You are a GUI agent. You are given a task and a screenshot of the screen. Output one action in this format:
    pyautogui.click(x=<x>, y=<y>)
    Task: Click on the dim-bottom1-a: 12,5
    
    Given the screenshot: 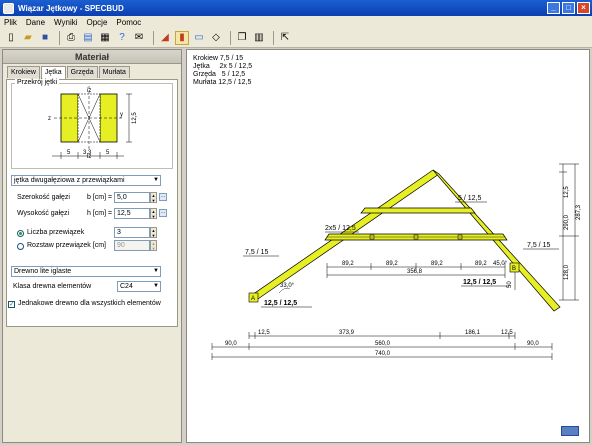 What is the action you would take?
    pyautogui.click(x=264, y=333)
    